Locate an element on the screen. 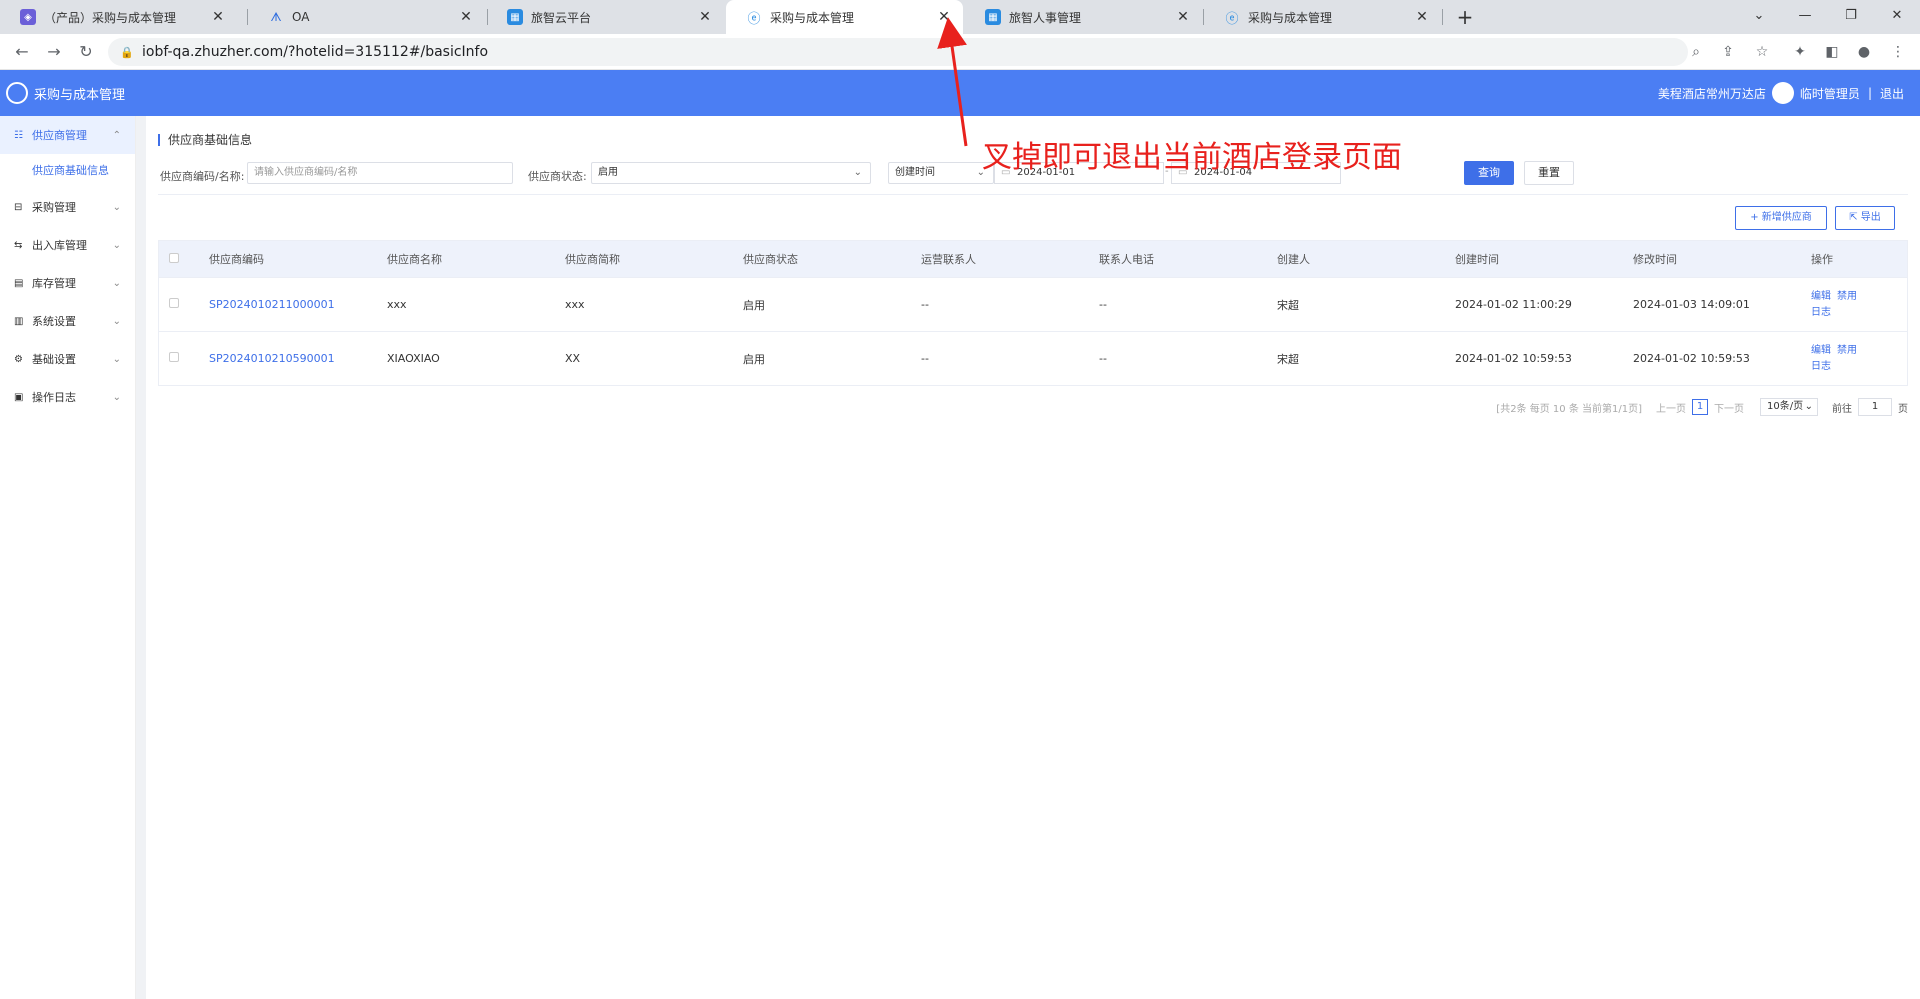  annotation-text: 叉掉即可退出当前酒店登录页面 is located at coordinates (1192, 157).